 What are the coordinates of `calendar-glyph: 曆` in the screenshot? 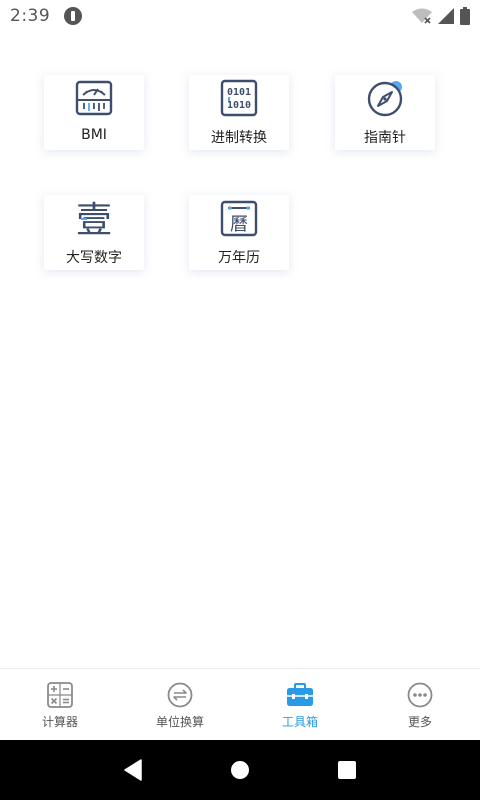 It's located at (239, 224).